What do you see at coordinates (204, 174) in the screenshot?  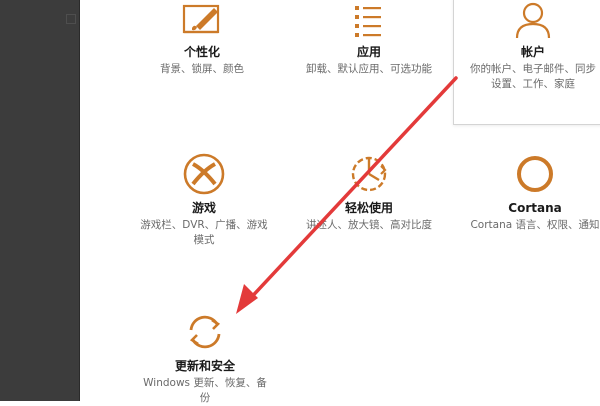 I see `xbox-gaming-icon` at bounding box center [204, 174].